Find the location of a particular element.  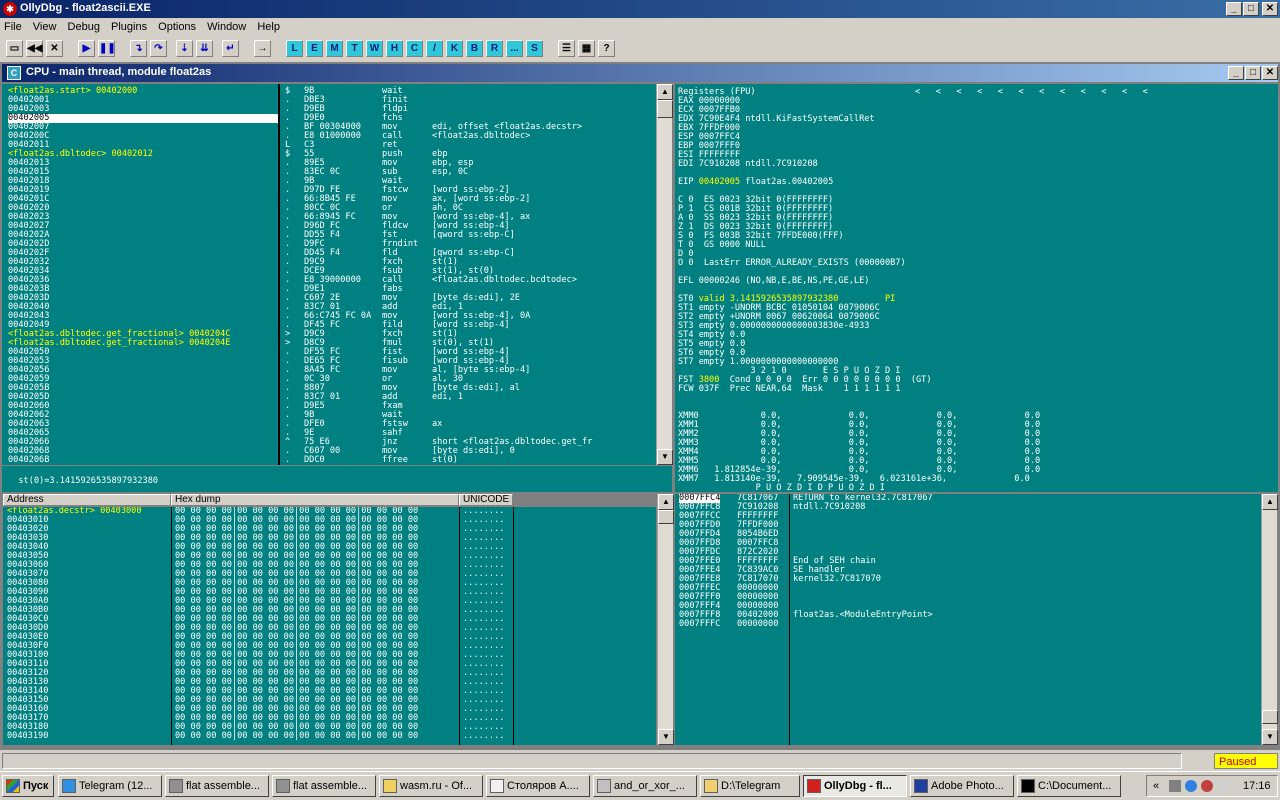

menu-debug: Debug is located at coordinates (84, 27).